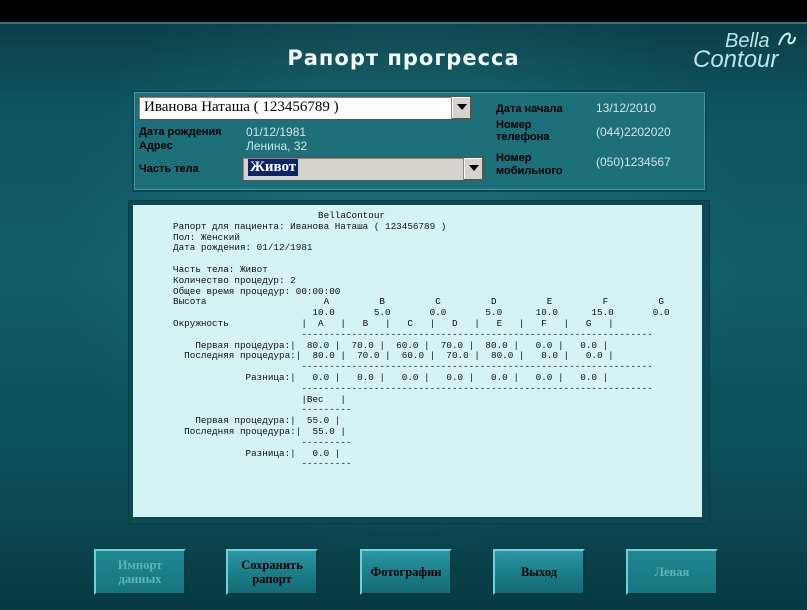  What do you see at coordinates (272, 579) in the screenshot?
I see `save-report-button-label-2: рапорт` at bounding box center [272, 579].